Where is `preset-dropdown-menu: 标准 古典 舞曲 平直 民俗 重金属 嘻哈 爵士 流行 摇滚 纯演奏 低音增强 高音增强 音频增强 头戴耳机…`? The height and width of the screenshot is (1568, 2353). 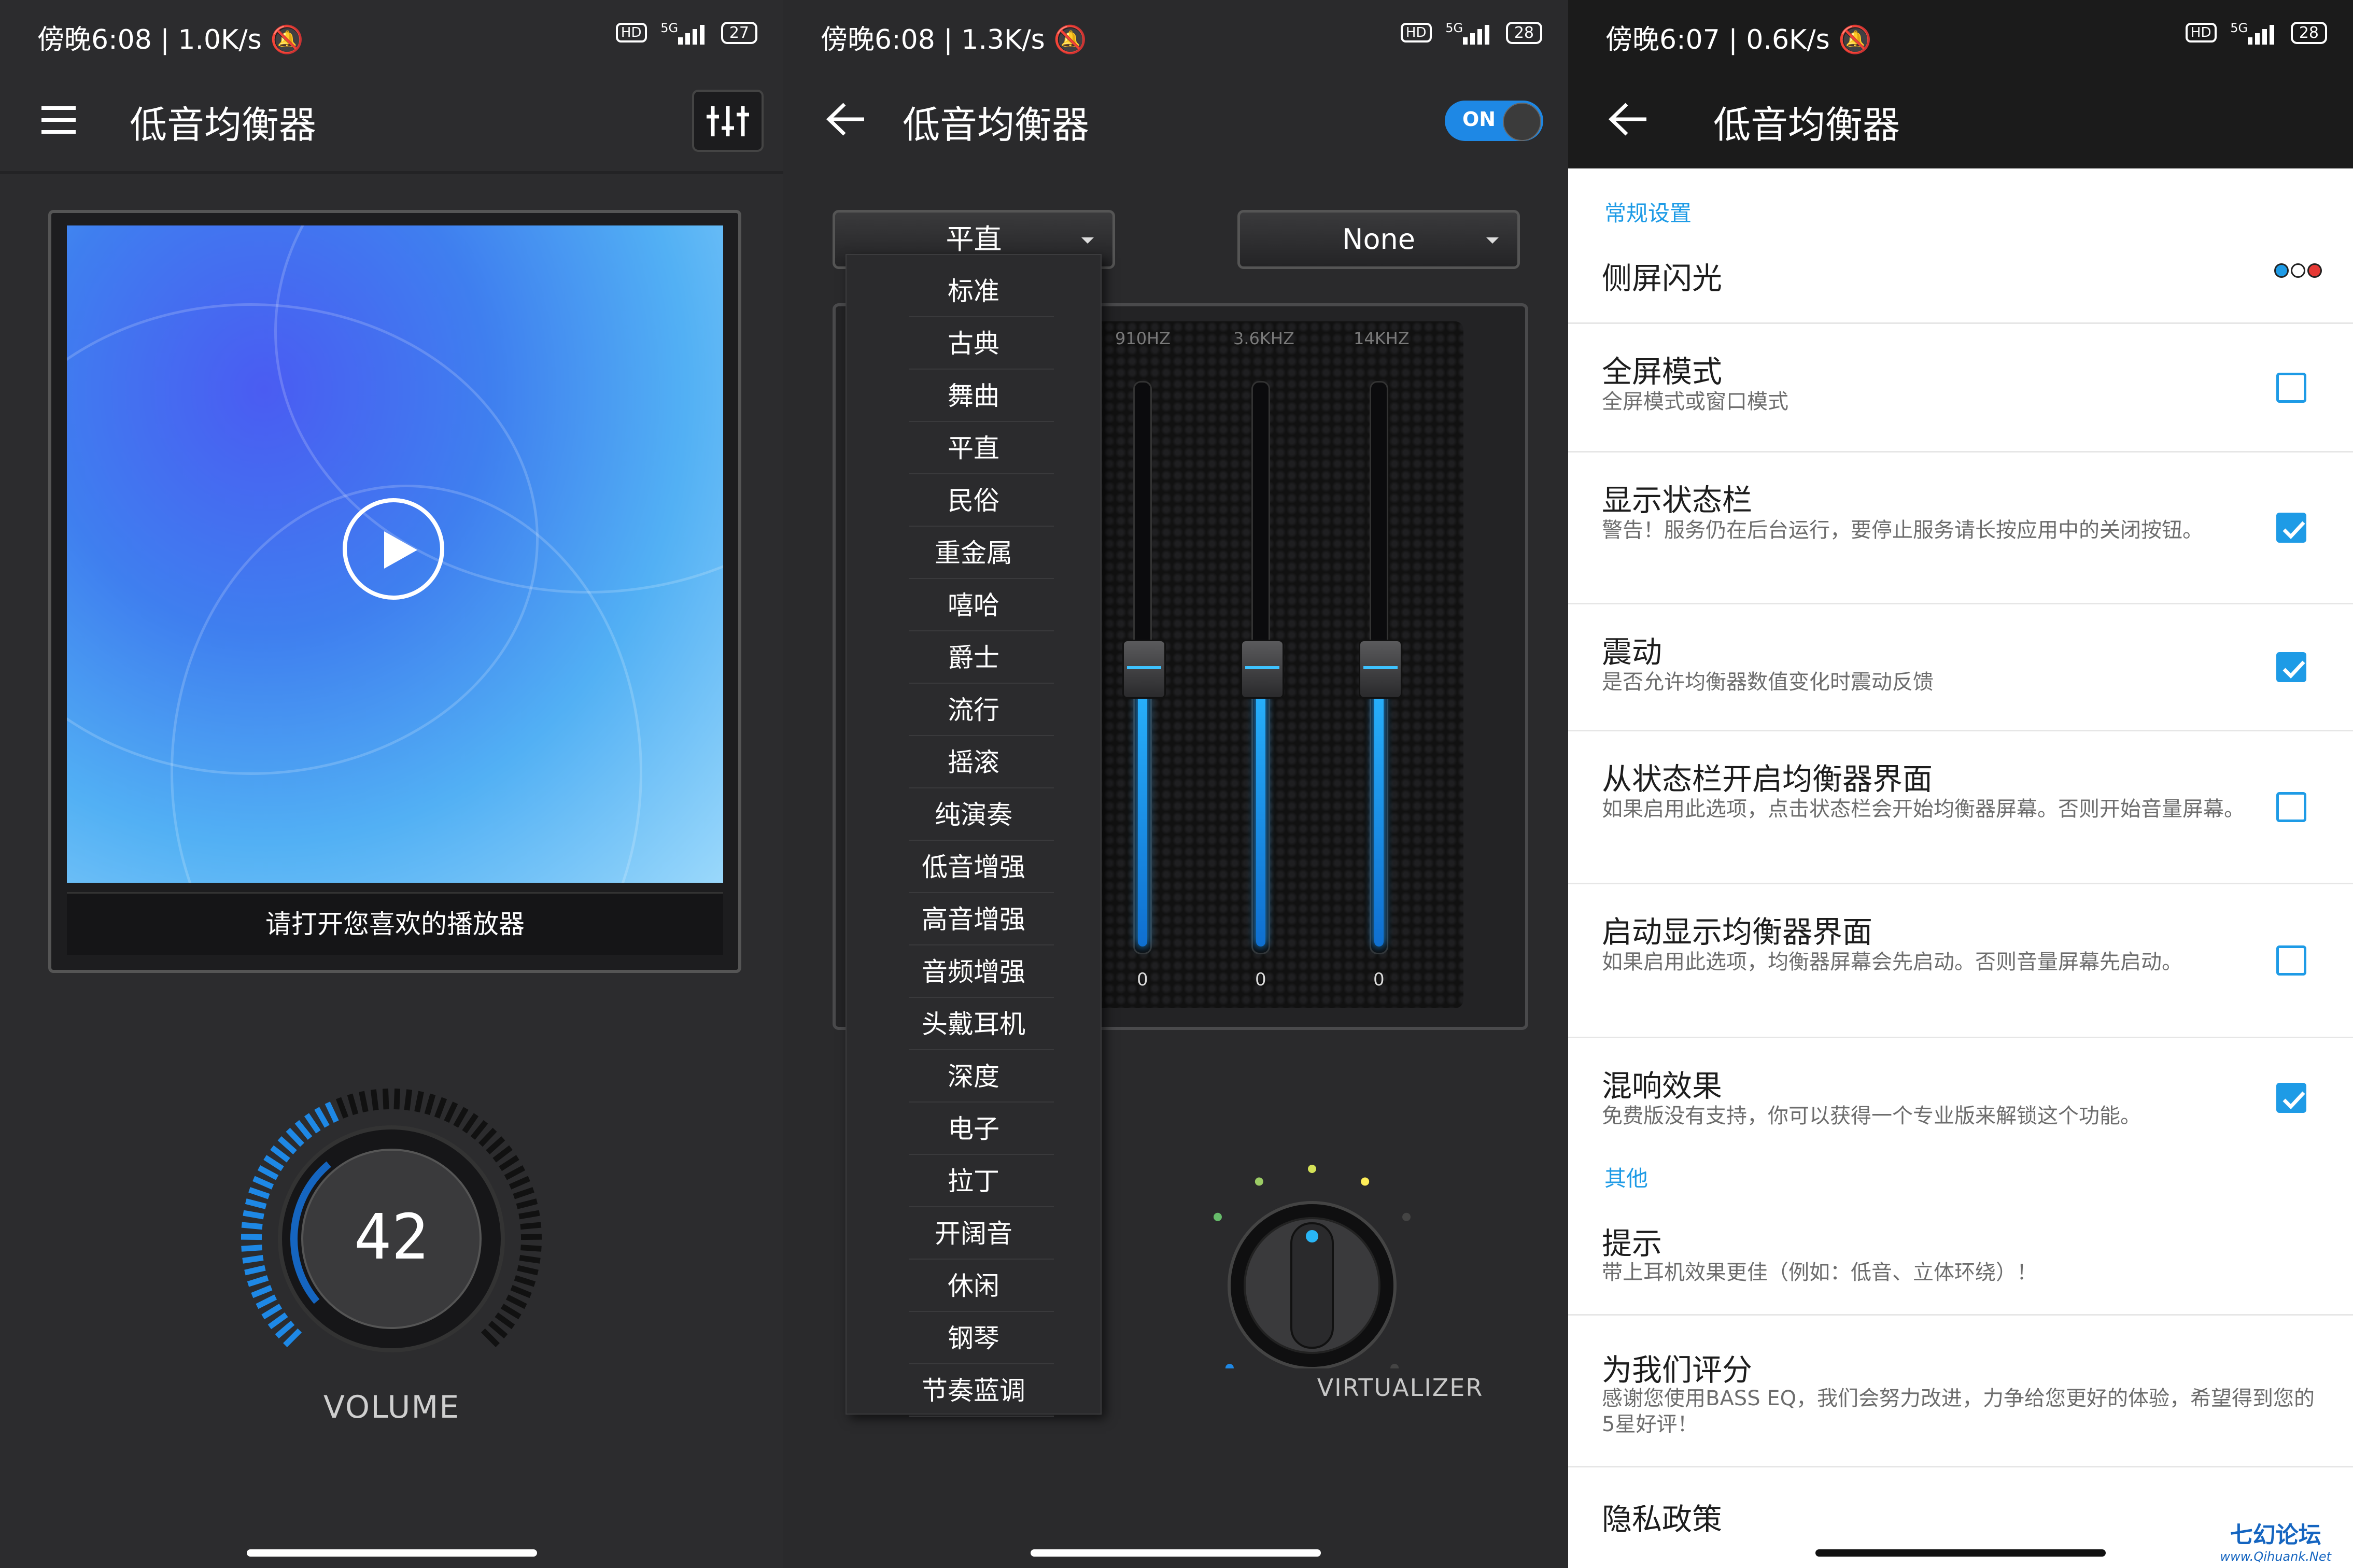
preset-dropdown-menu: 标准 古典 舞曲 平直 民俗 重金属 嘻哈 爵士 流行 摇滚 纯演奏 低音增强 高音增强 音频增强 头戴耳机… is located at coordinates (974, 835).